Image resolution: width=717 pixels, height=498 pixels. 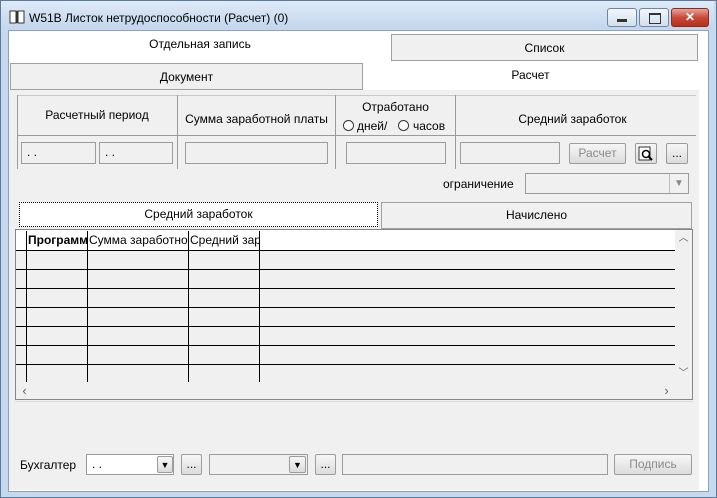 What do you see at coordinates (57, 241) in the screenshot?
I see `column-header-program: Программа` at bounding box center [57, 241].